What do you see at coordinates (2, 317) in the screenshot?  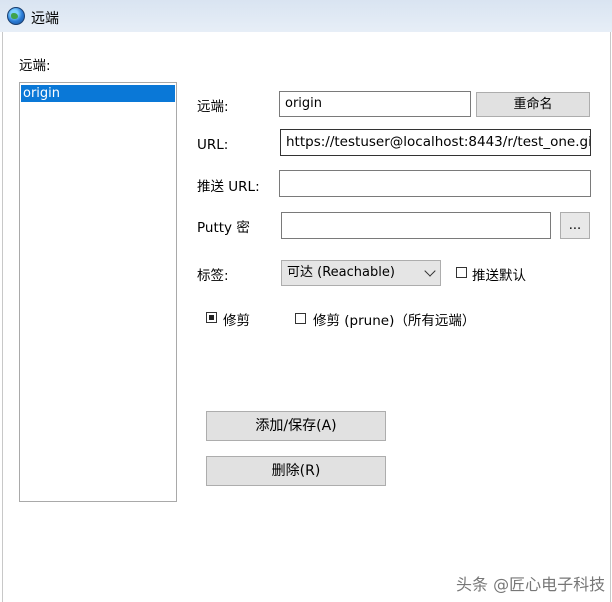 I see `window-border-left` at bounding box center [2, 317].